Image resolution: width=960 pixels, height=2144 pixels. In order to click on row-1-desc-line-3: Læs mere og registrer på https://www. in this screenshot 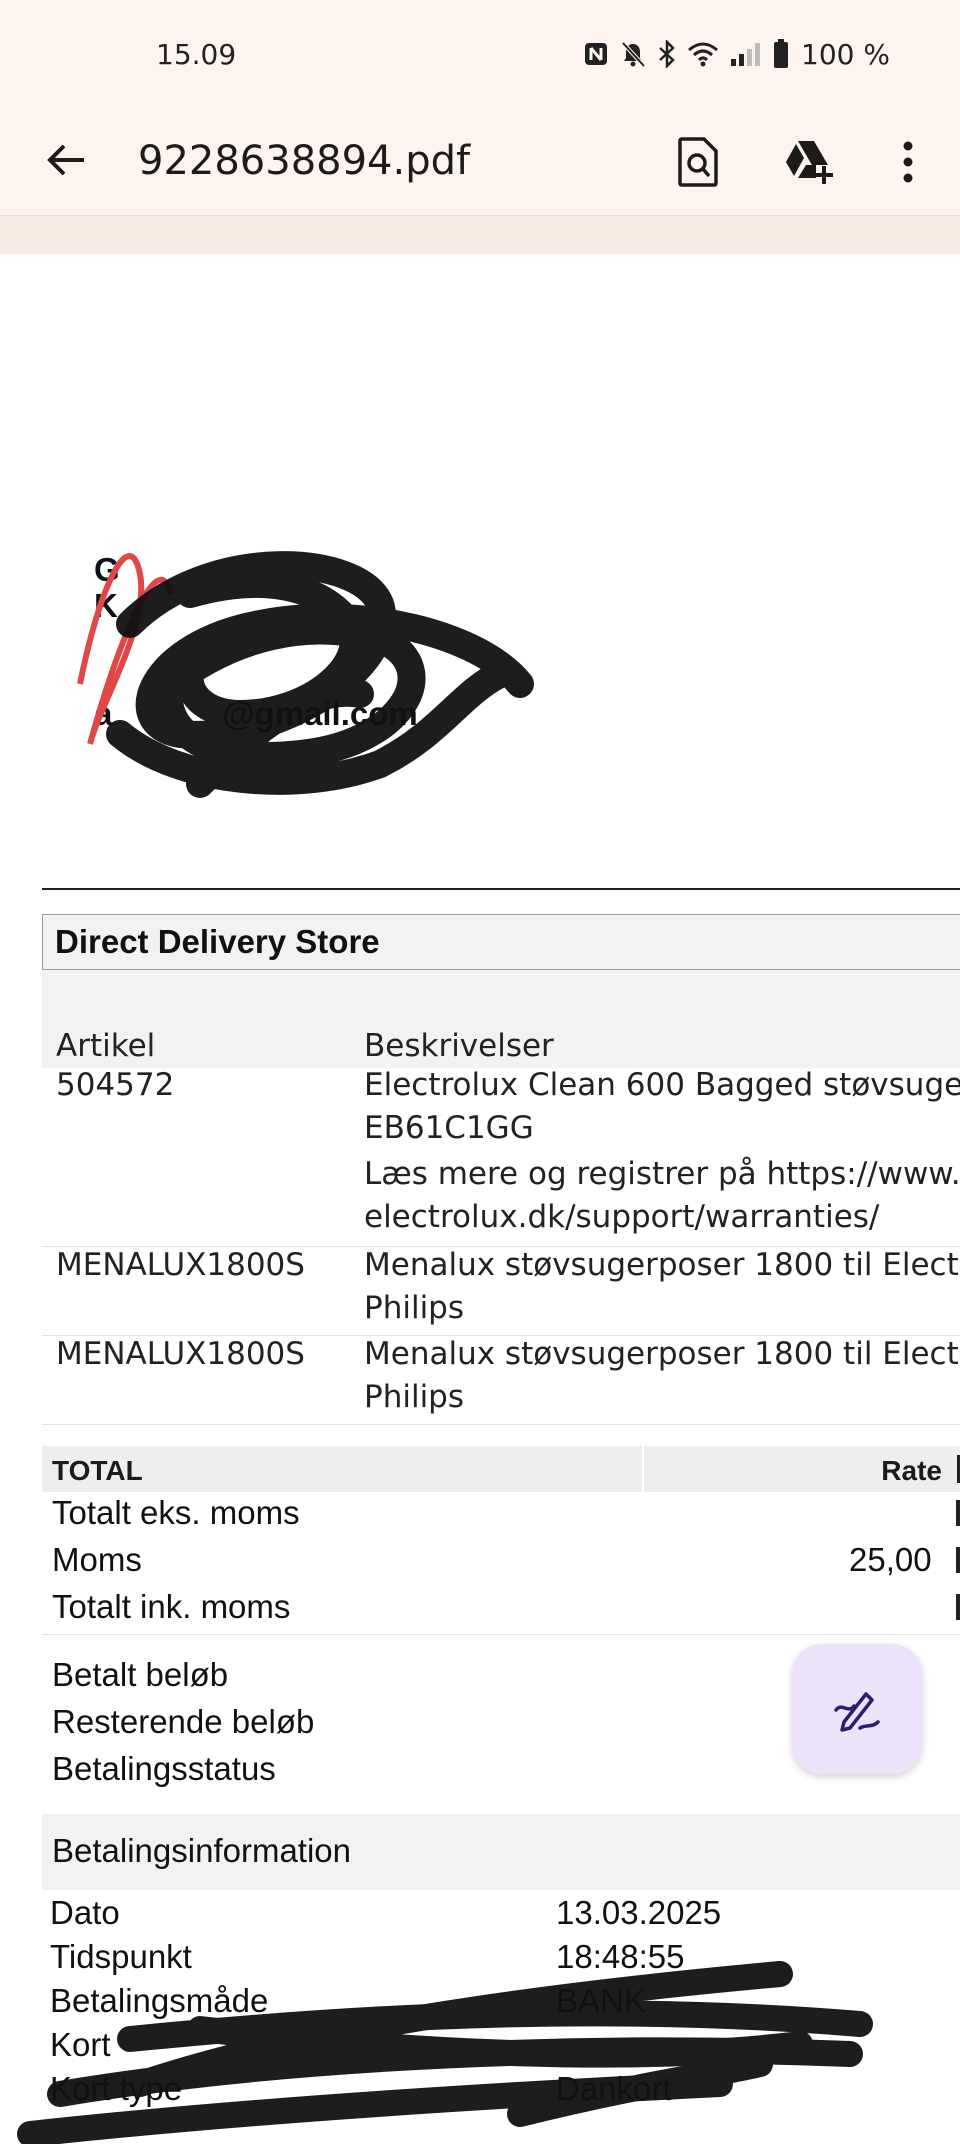, I will do `click(662, 1174)`.